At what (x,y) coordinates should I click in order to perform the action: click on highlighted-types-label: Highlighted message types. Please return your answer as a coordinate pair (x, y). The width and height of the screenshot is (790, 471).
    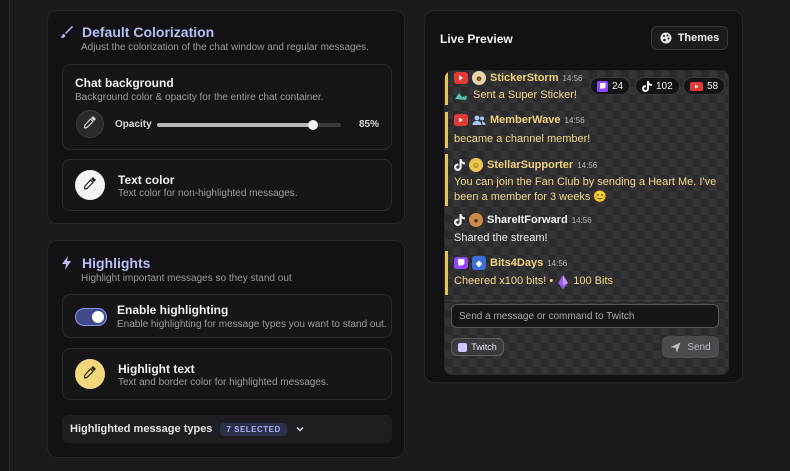
    Looking at the image, I should click on (141, 429).